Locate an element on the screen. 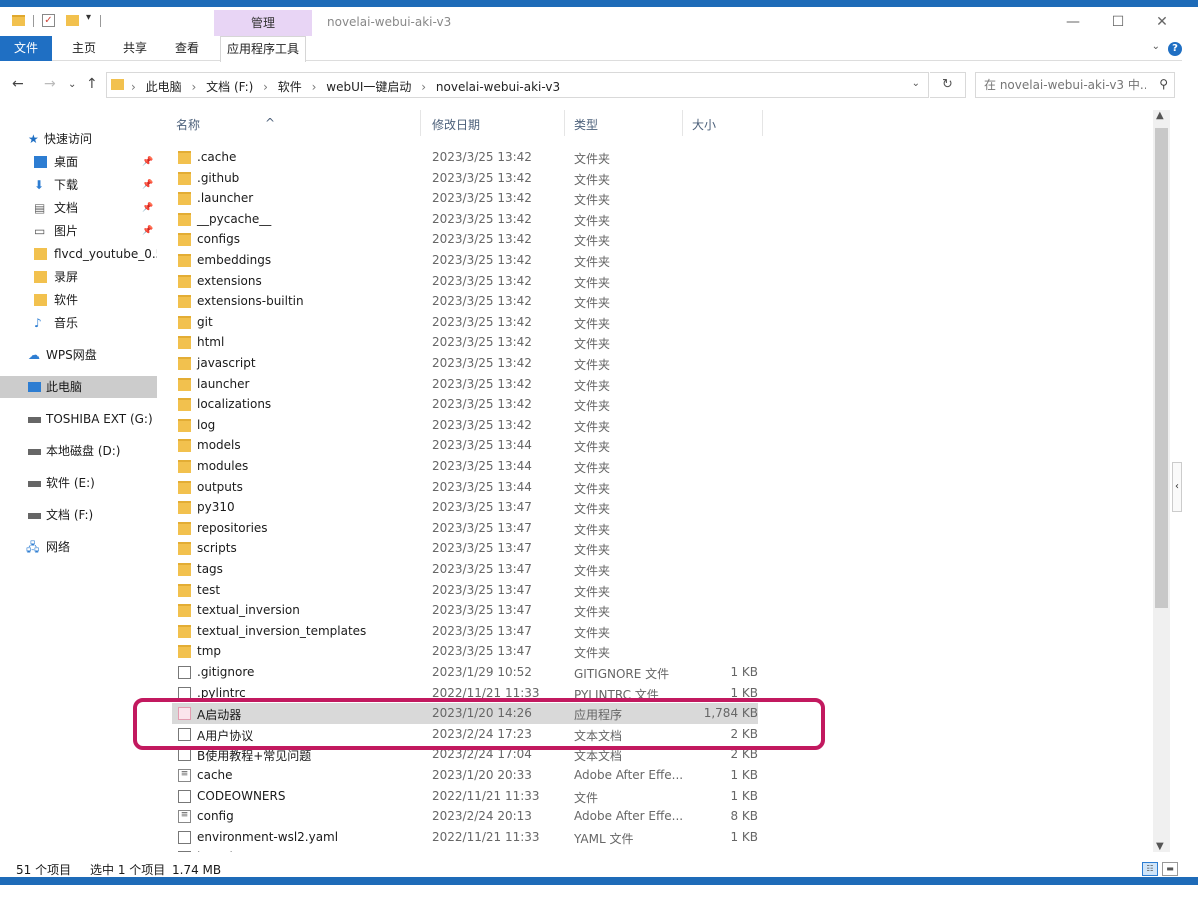 The image size is (1198, 901). breadcrumb-drive-f: 文档 (F:) is located at coordinates (229, 87).